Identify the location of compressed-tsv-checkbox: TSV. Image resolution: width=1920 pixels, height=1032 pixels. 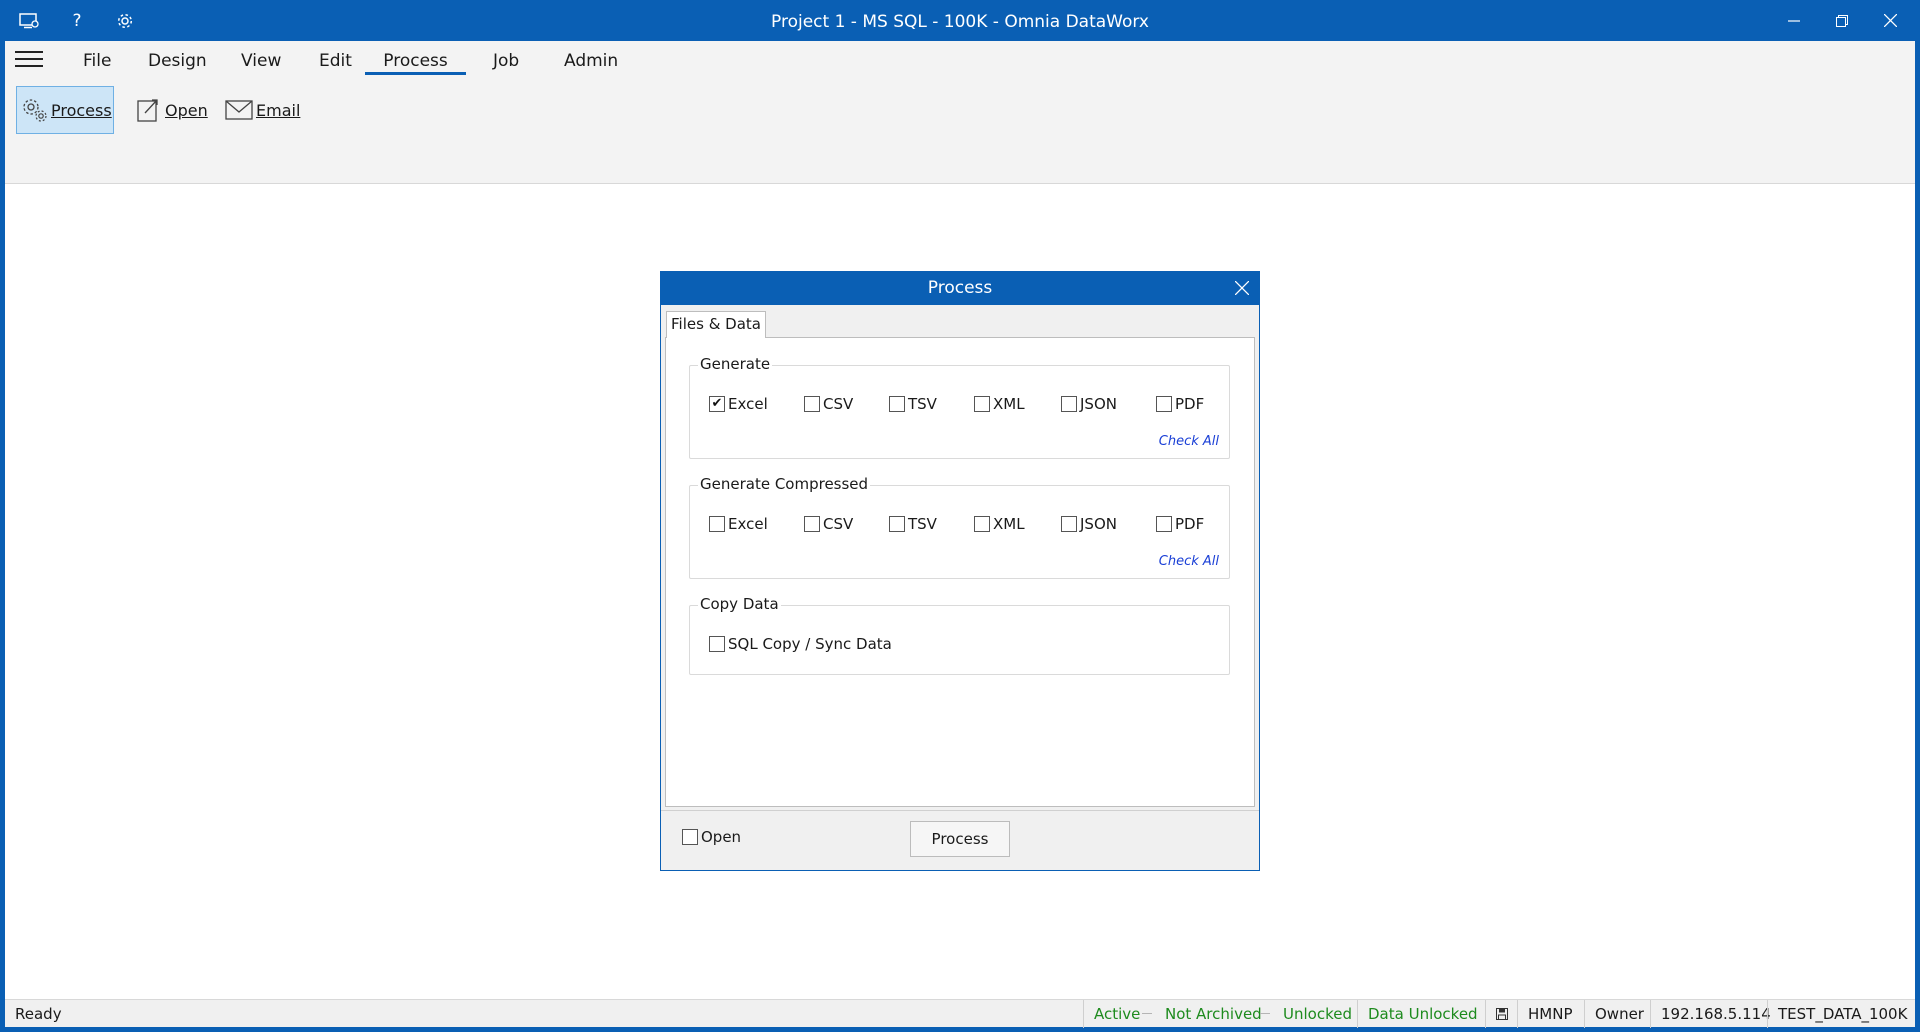
(913, 524).